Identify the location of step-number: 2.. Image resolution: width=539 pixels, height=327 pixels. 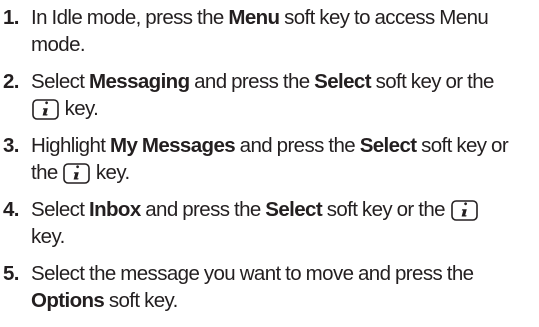
(11, 81).